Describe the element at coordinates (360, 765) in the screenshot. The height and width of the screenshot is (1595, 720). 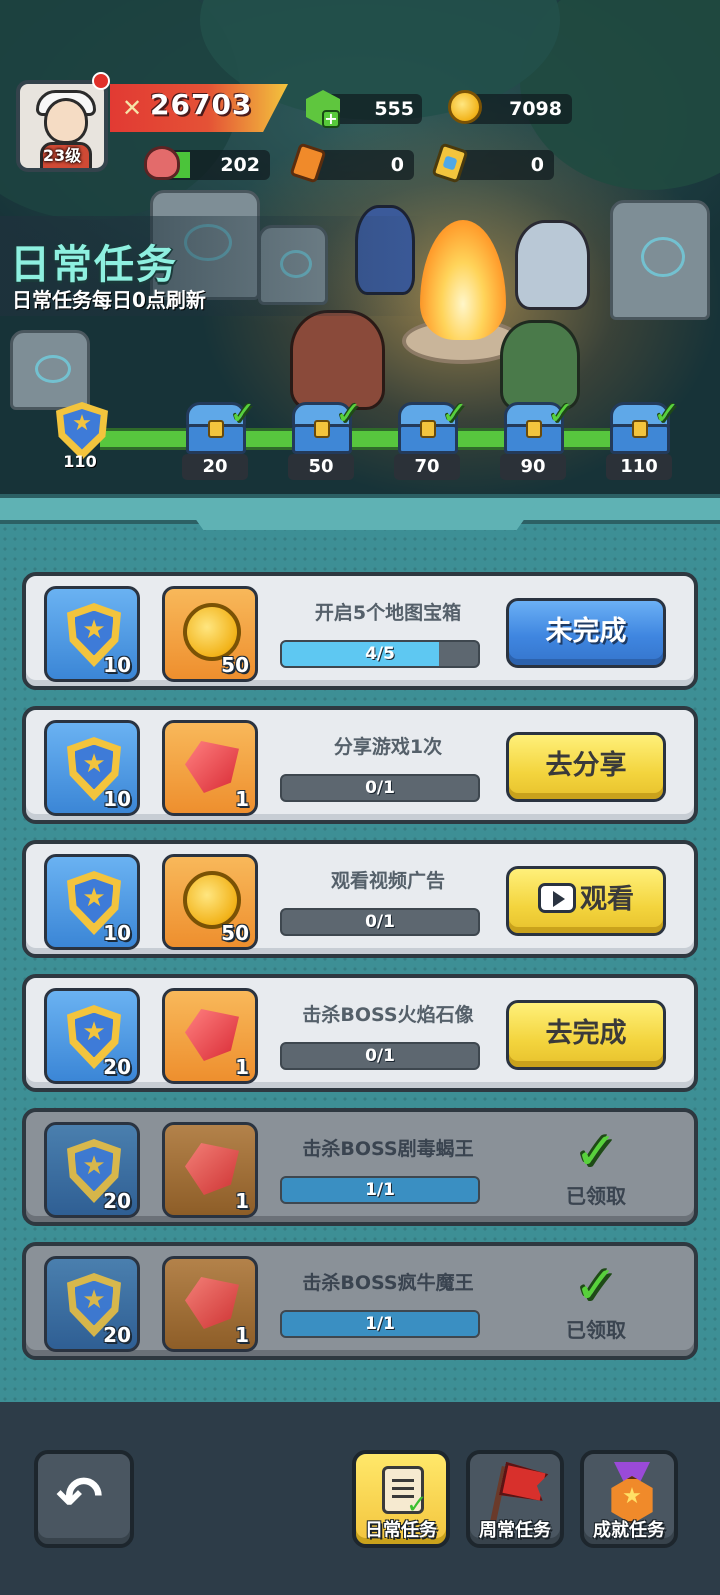
I see `task-card: ★ 10 1 分享游戏1次 0/1 去分享` at that location.